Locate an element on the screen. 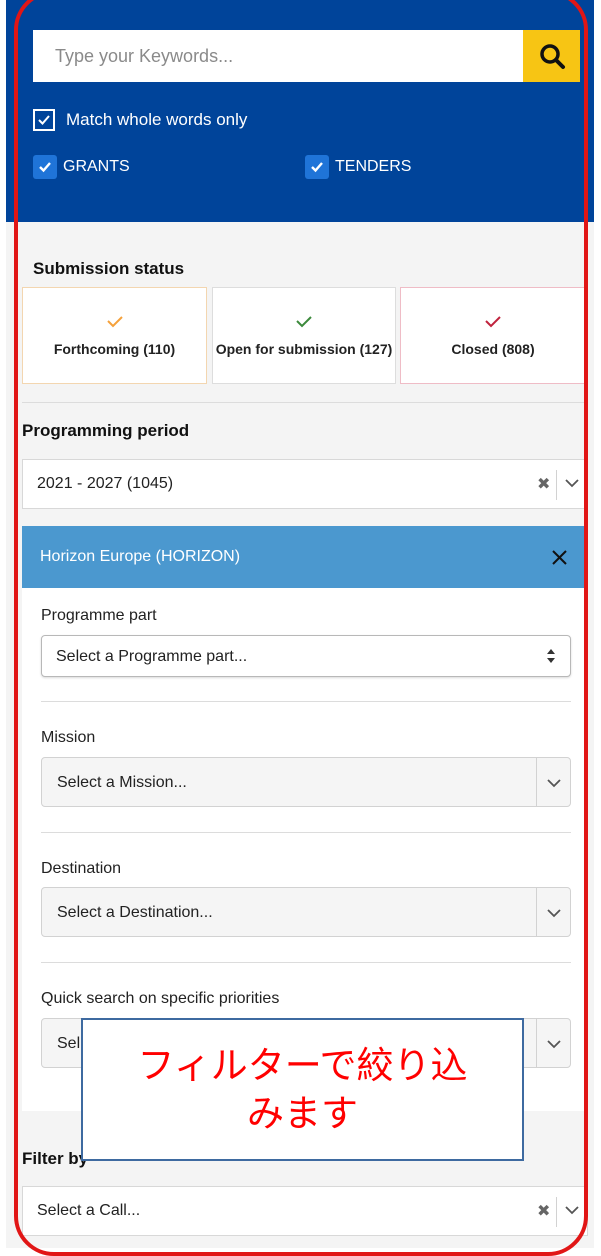  grants-option: GRANTS is located at coordinates (81, 167).